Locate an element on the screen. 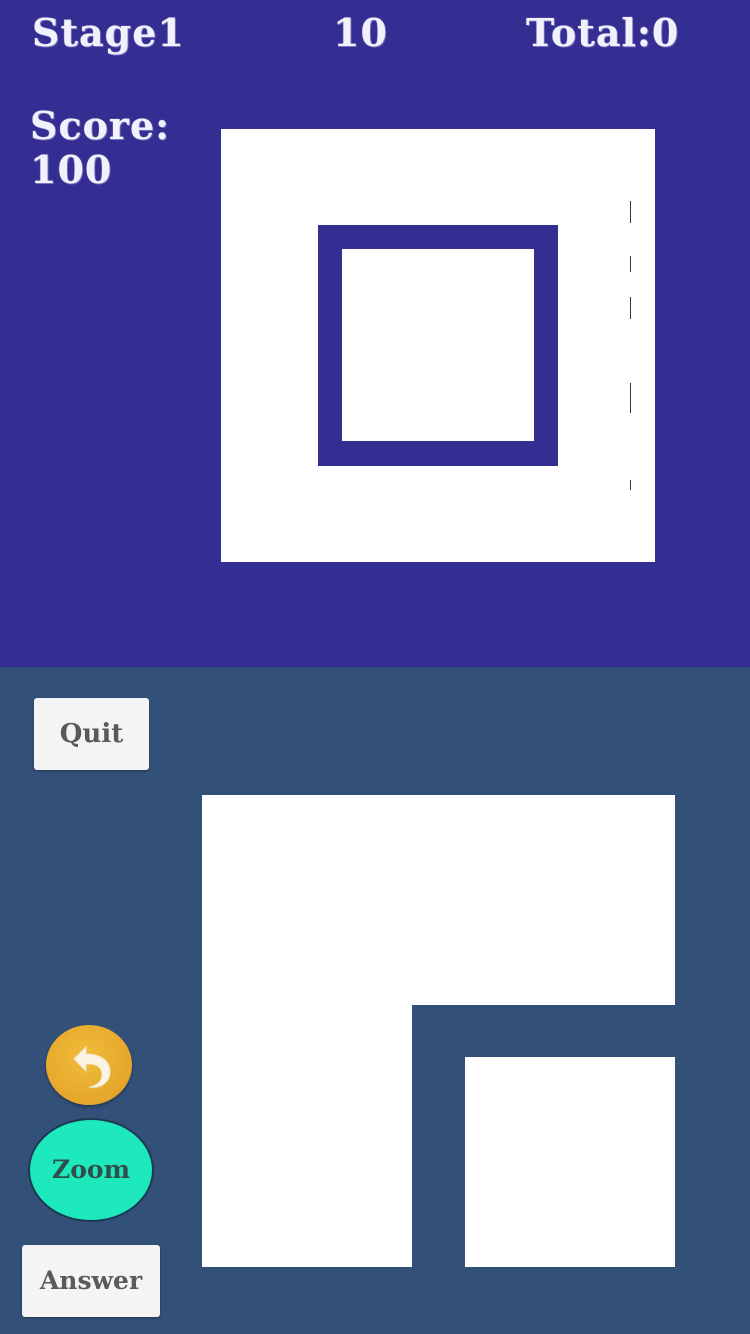 This screenshot has width=750, height=1334. target-inner-square is located at coordinates (438, 345).